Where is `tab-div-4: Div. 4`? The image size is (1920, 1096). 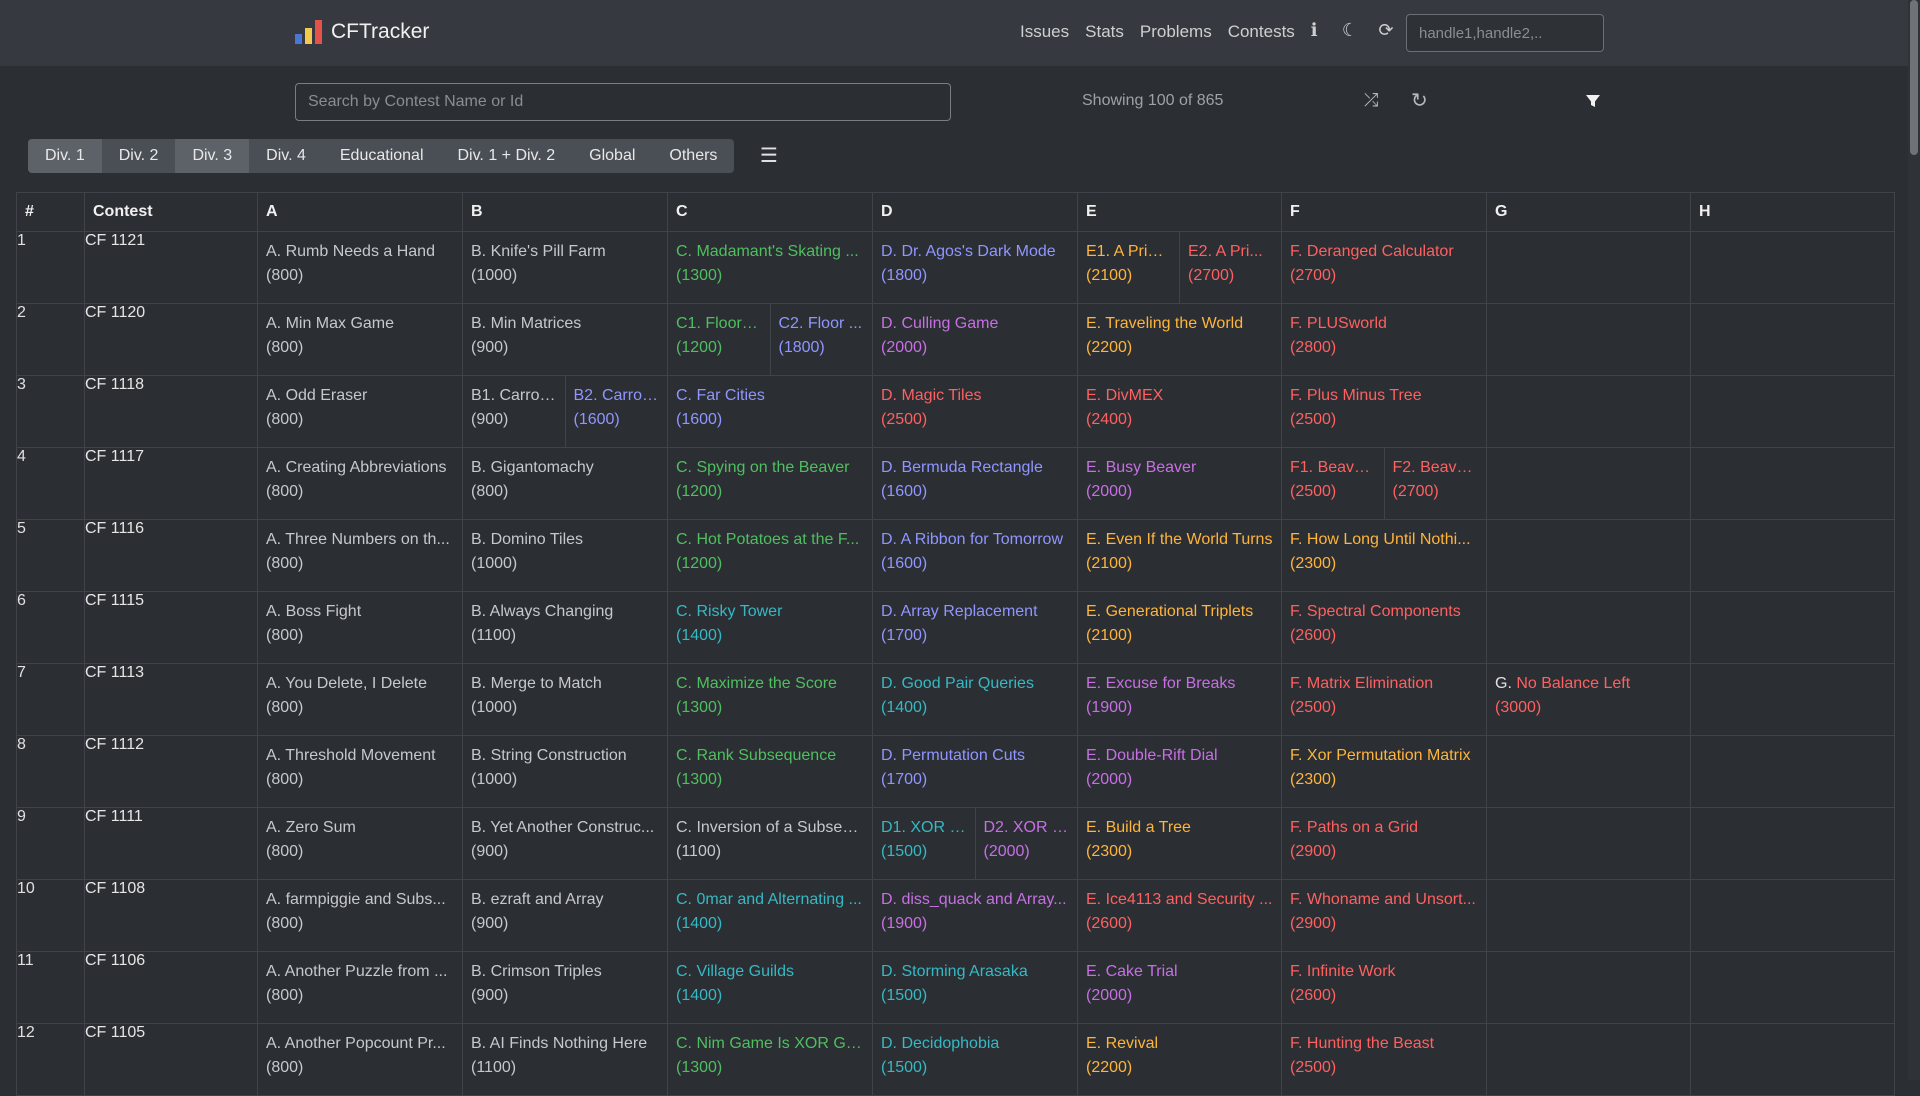
tab-div-4: Div. 4 is located at coordinates (286, 156).